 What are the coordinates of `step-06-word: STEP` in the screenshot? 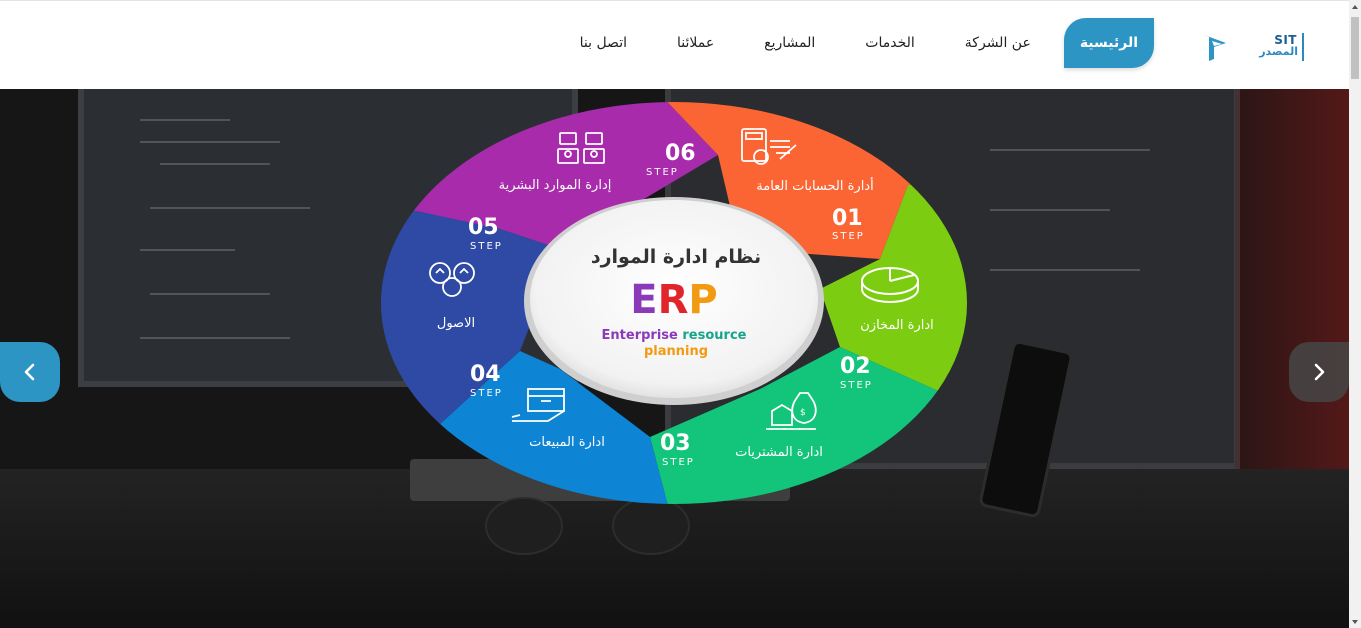 It's located at (662, 172).